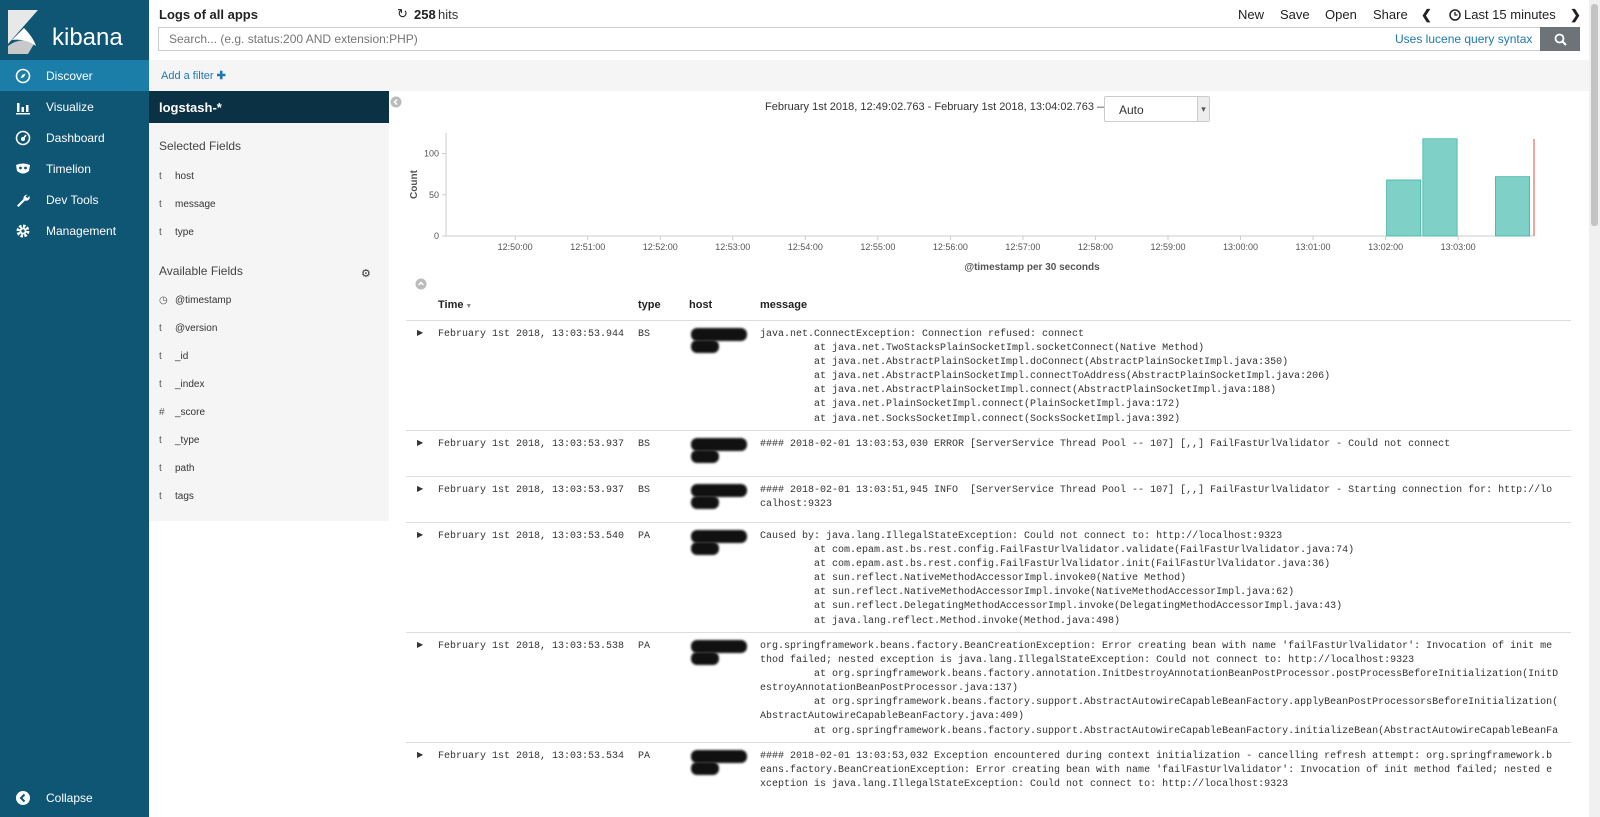 The height and width of the screenshot is (817, 1600). I want to click on field-item-type: t type, so click(176, 232).